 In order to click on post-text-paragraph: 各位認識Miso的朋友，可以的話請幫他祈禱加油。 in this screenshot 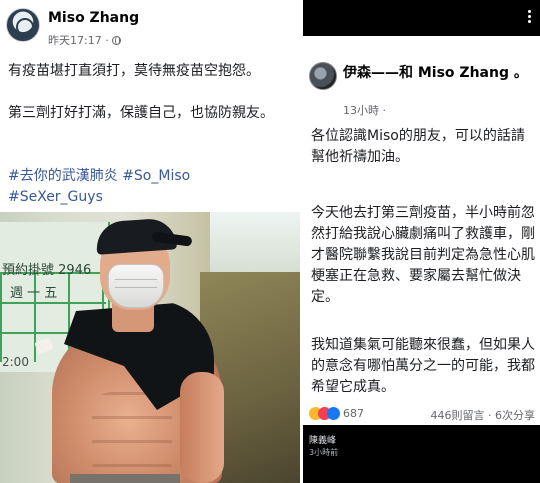, I will do `click(418, 146)`.